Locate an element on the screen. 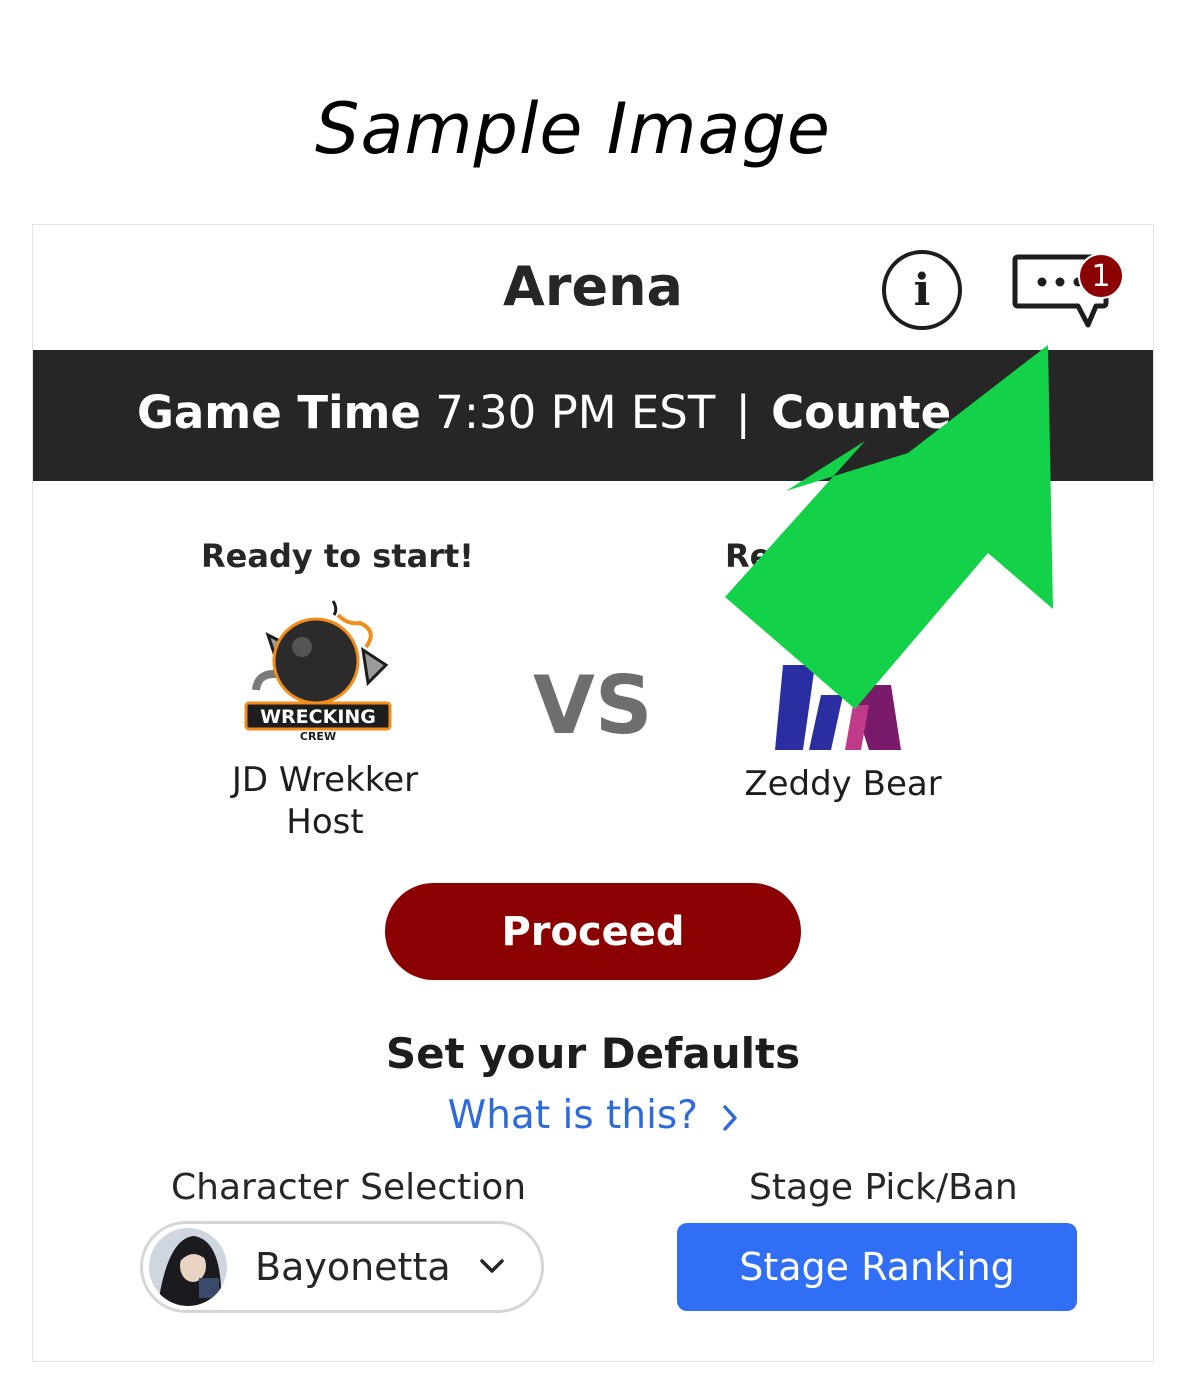 This screenshot has height=1397, width=1196. character-name: Bayonetta is located at coordinates (353, 1267).